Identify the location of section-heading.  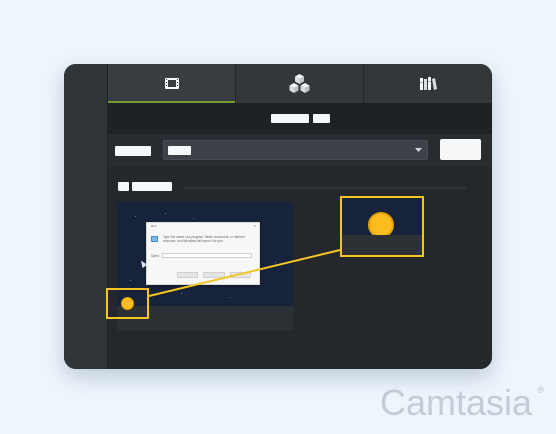
(146, 187).